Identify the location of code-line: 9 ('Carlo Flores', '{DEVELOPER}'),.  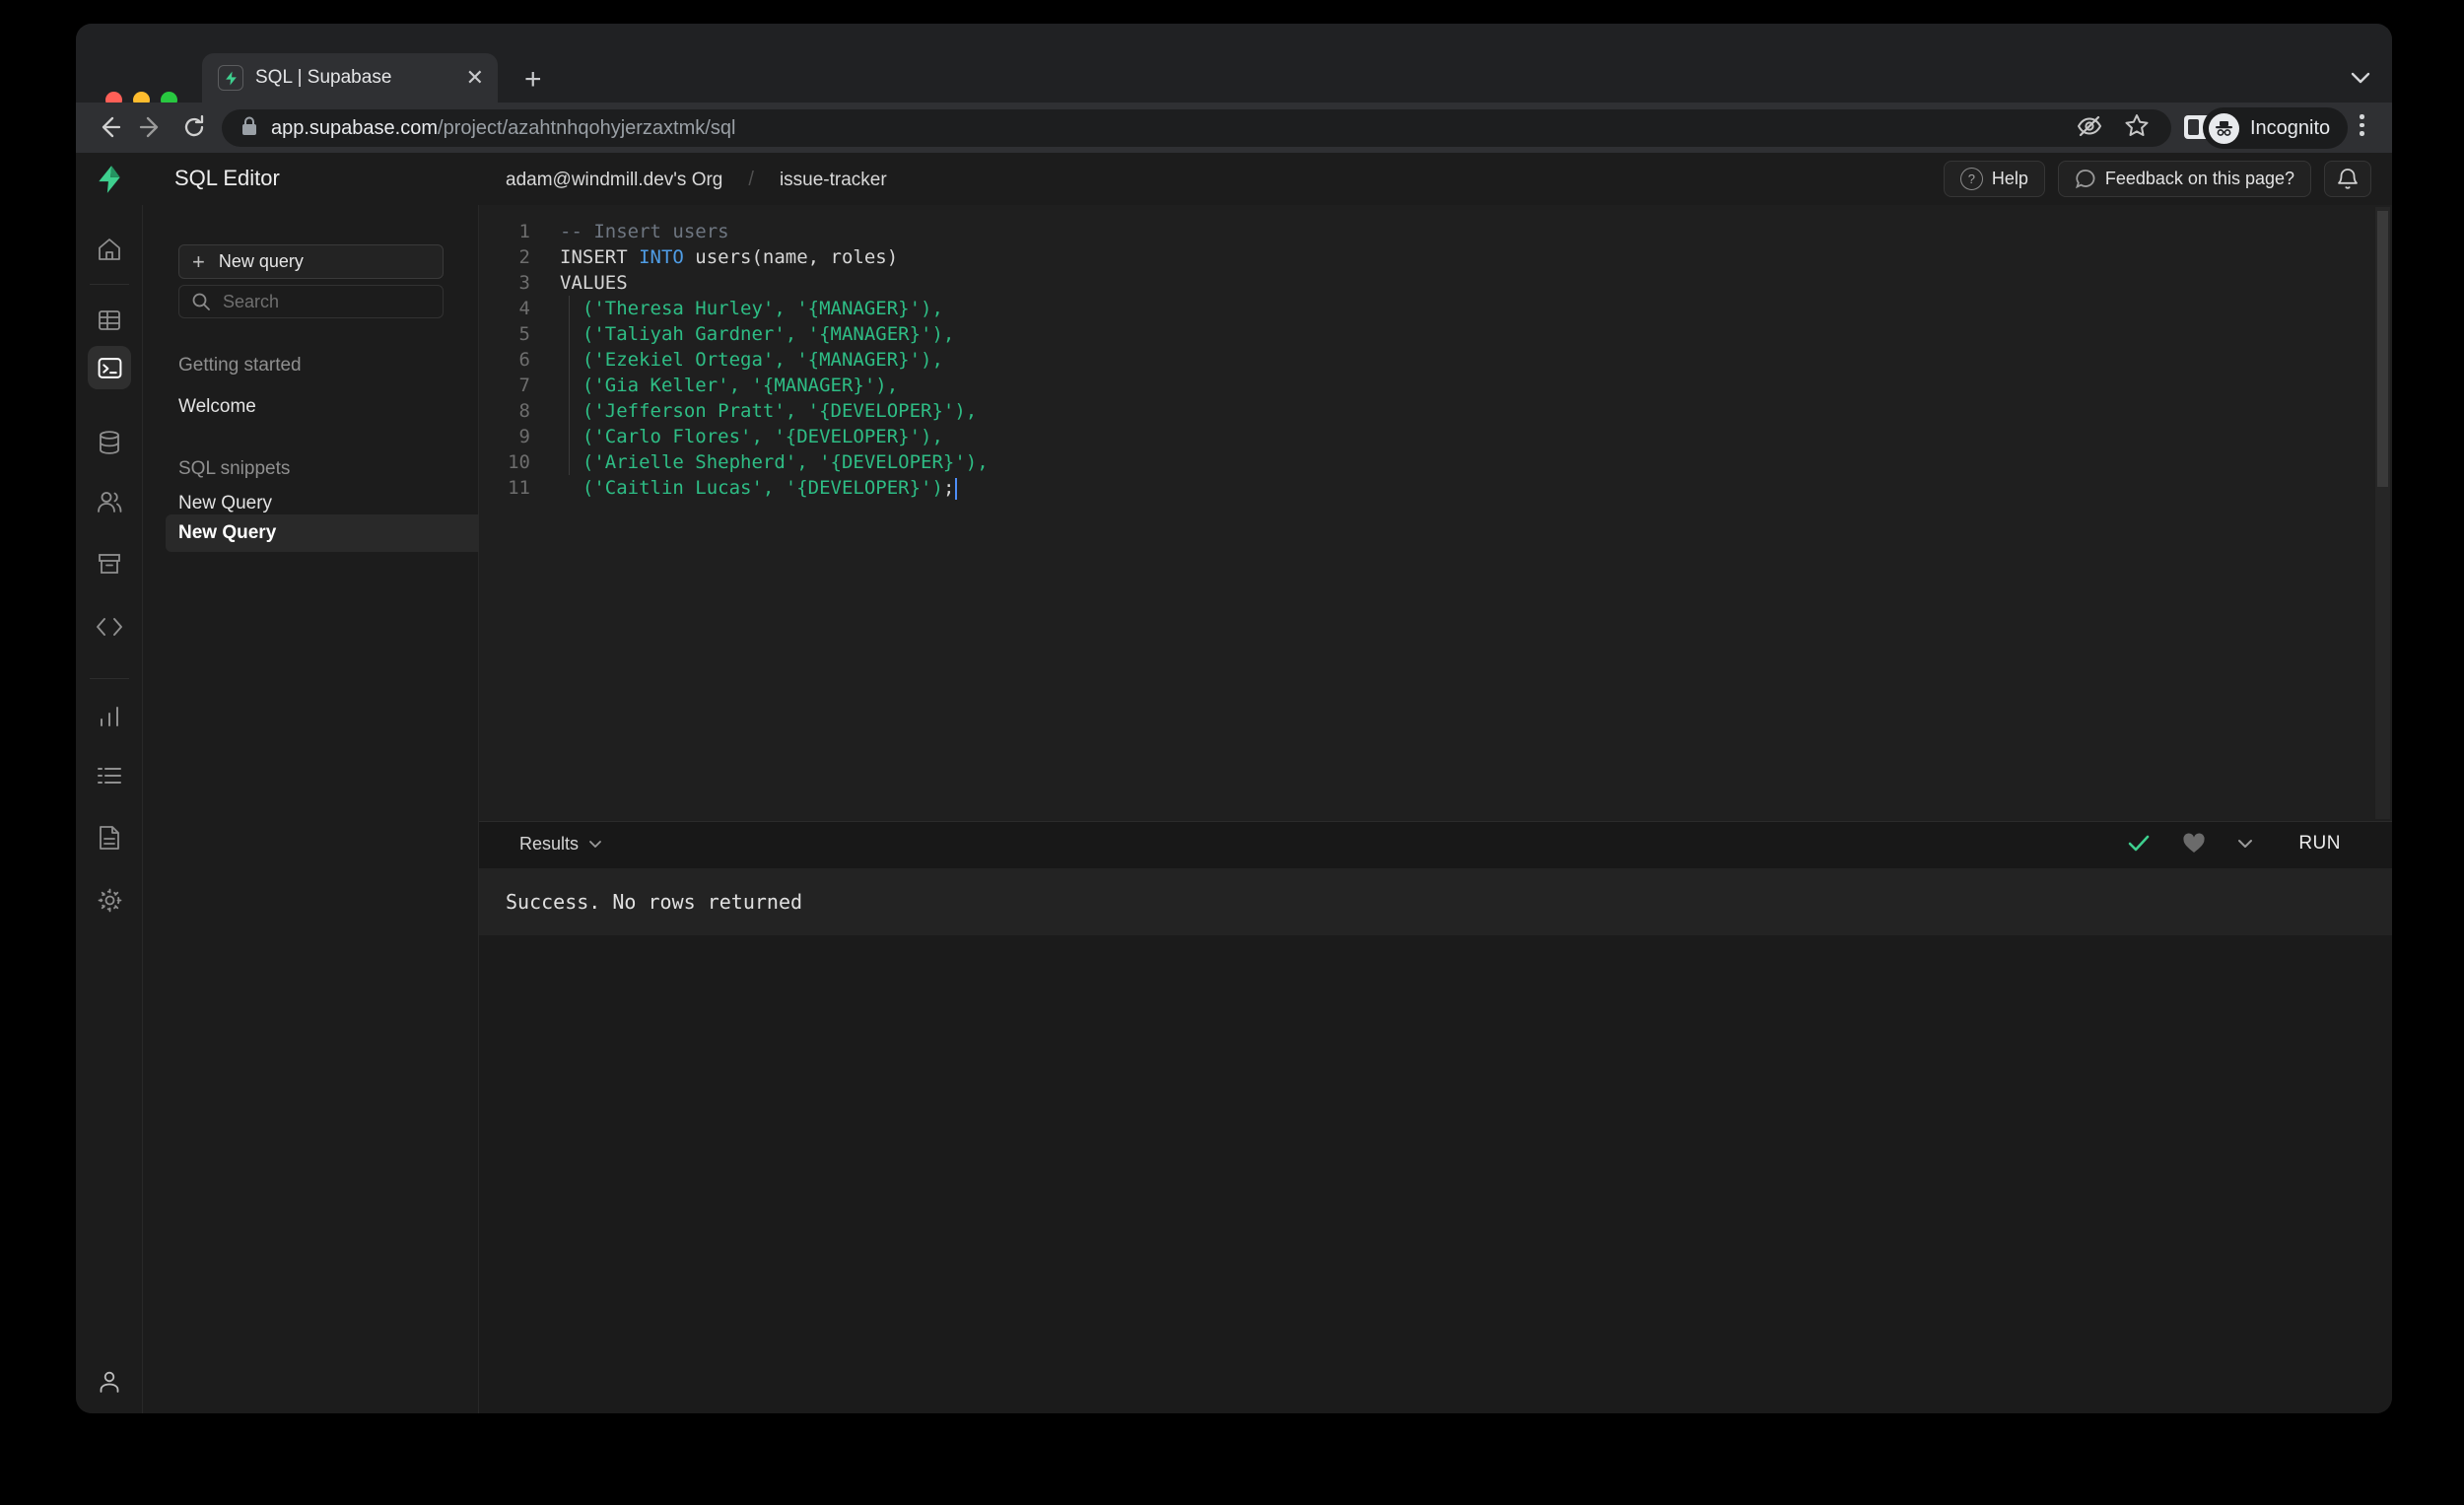
(1435, 436).